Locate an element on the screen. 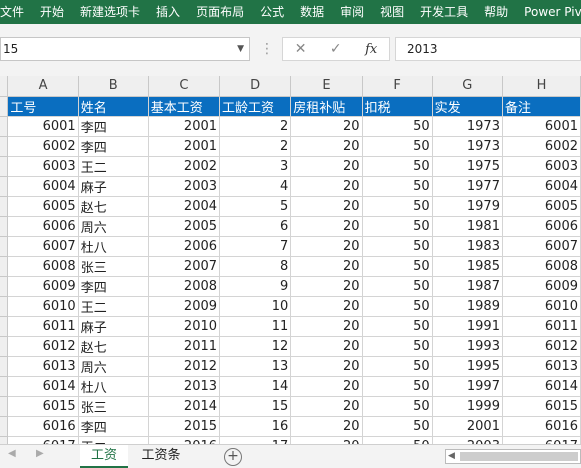  table-cell: 12 is located at coordinates (255, 346).